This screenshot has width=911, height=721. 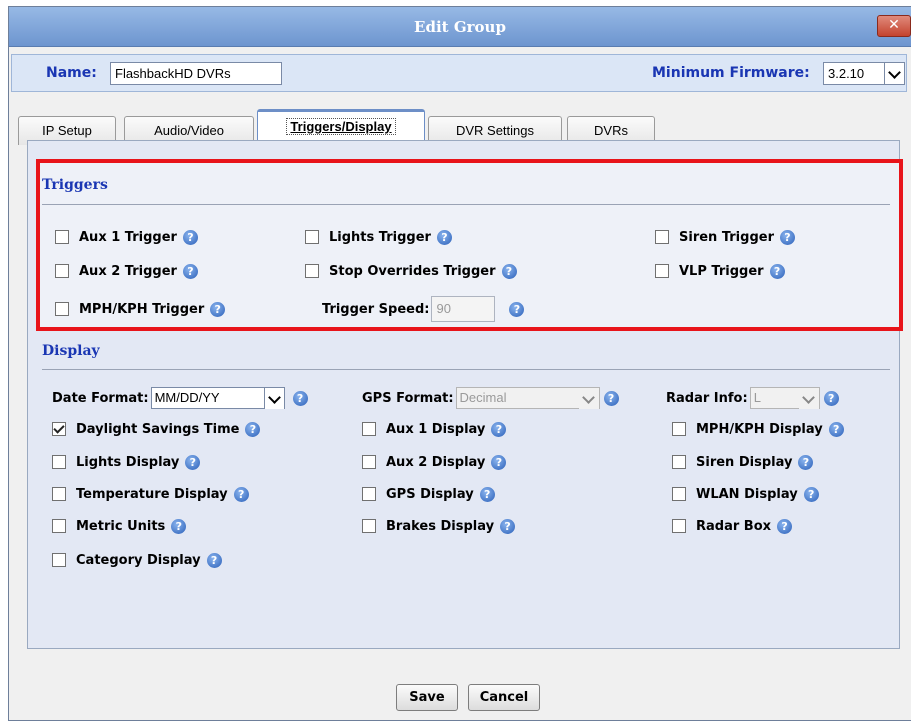 I want to click on gps-display-label: GPS Display, so click(x=430, y=494).